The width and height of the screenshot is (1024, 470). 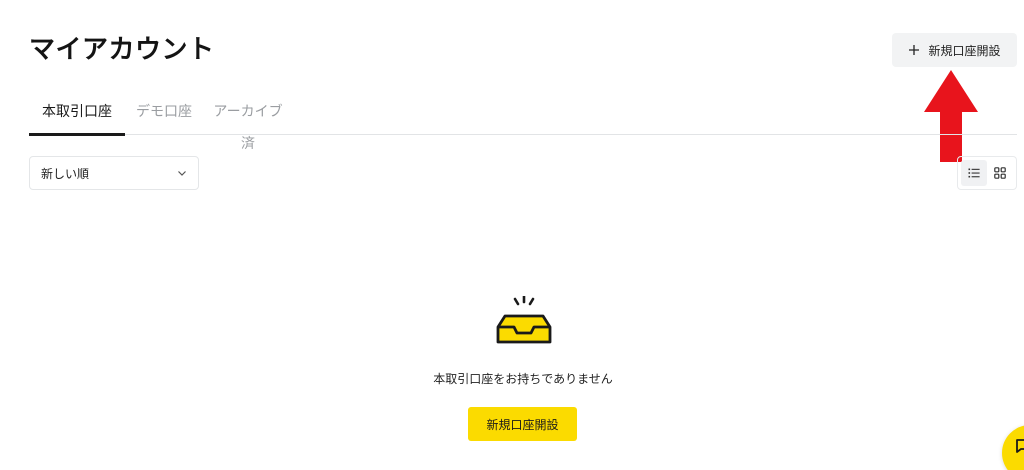 I want to click on list-icon, so click(x=974, y=173).